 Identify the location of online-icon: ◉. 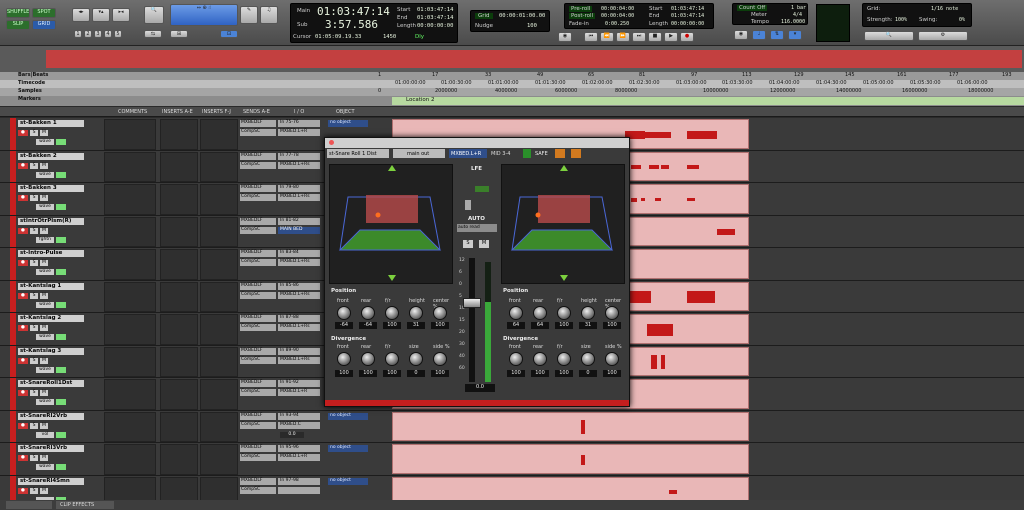
(565, 37).